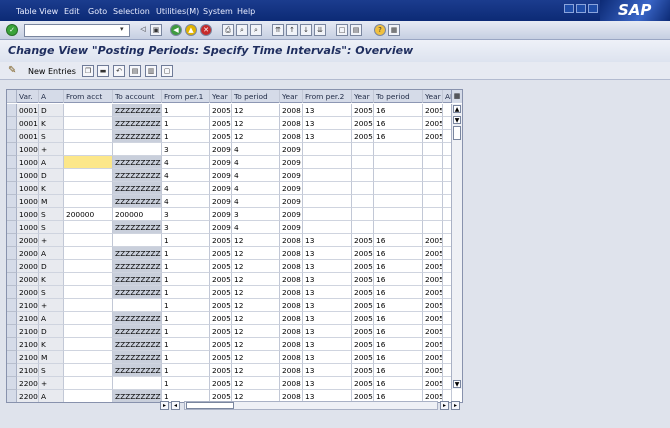 This screenshot has width=670, height=428. What do you see at coordinates (342, 30) in the screenshot?
I see `new-session-icon: □` at bounding box center [342, 30].